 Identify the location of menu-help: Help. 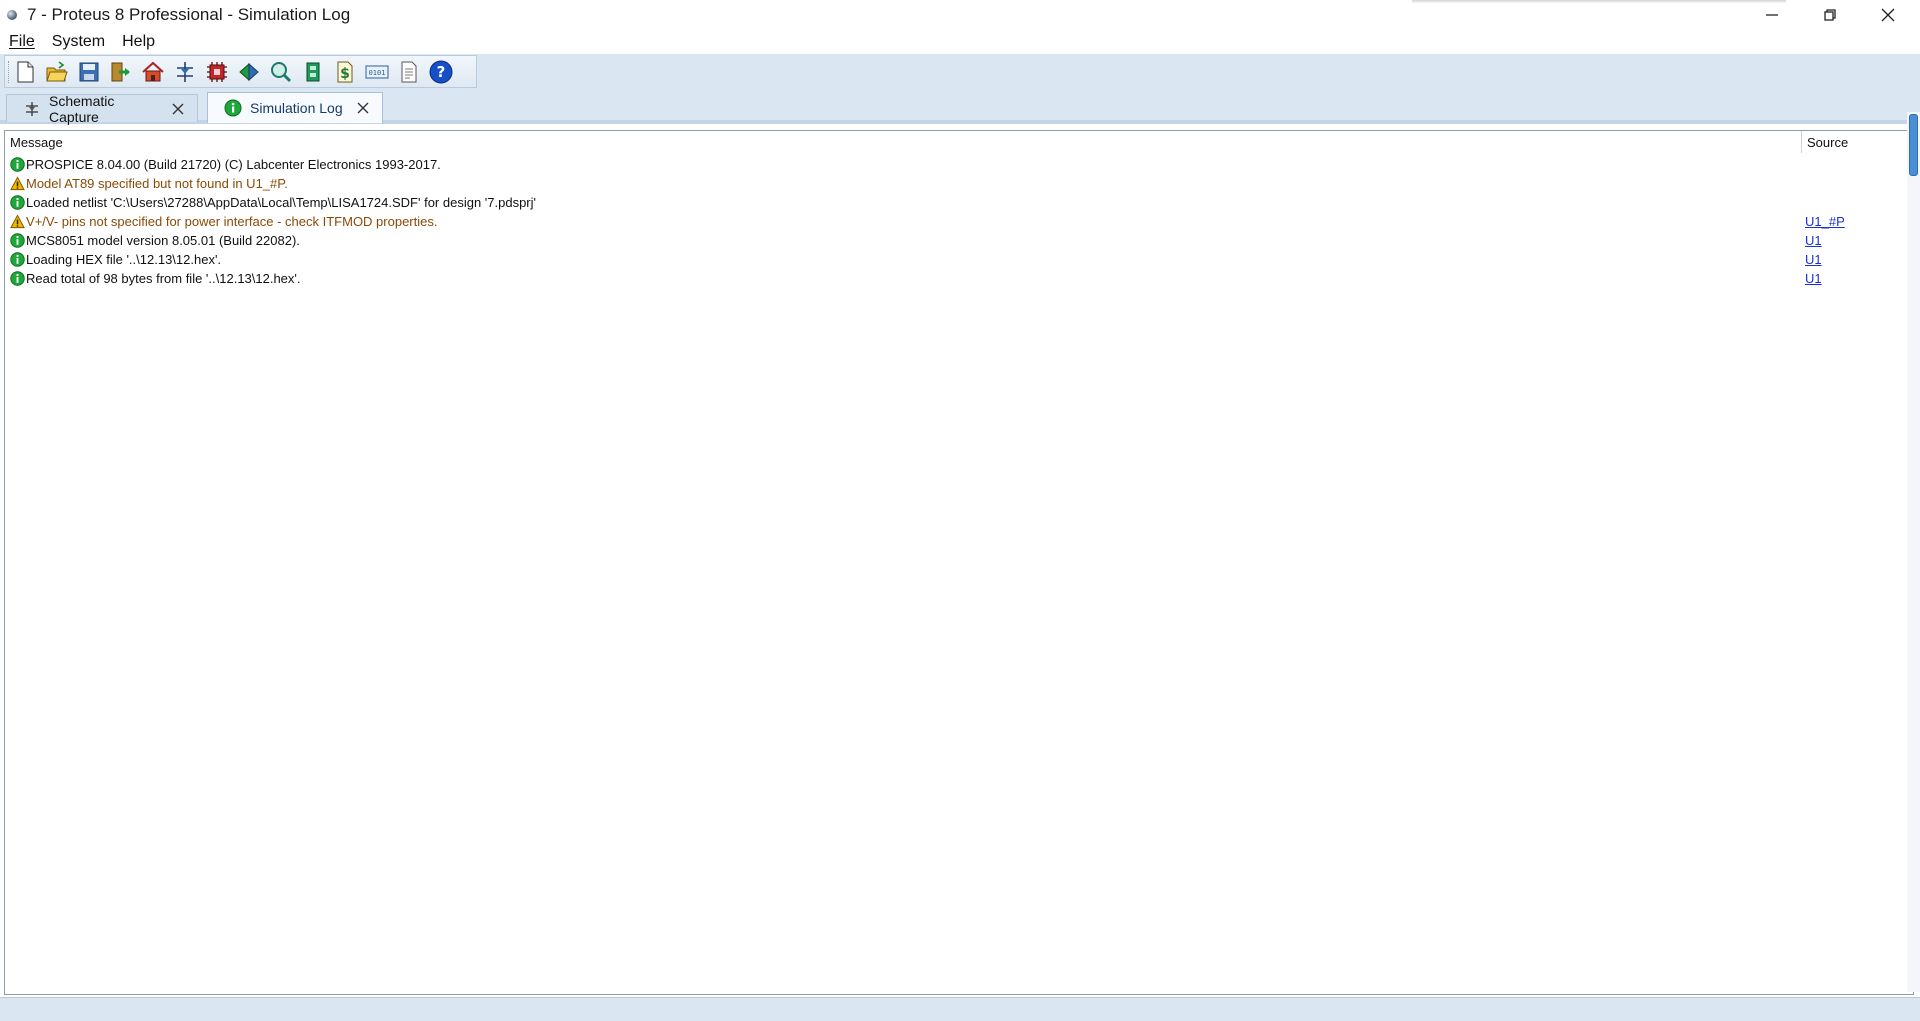
(141, 42).